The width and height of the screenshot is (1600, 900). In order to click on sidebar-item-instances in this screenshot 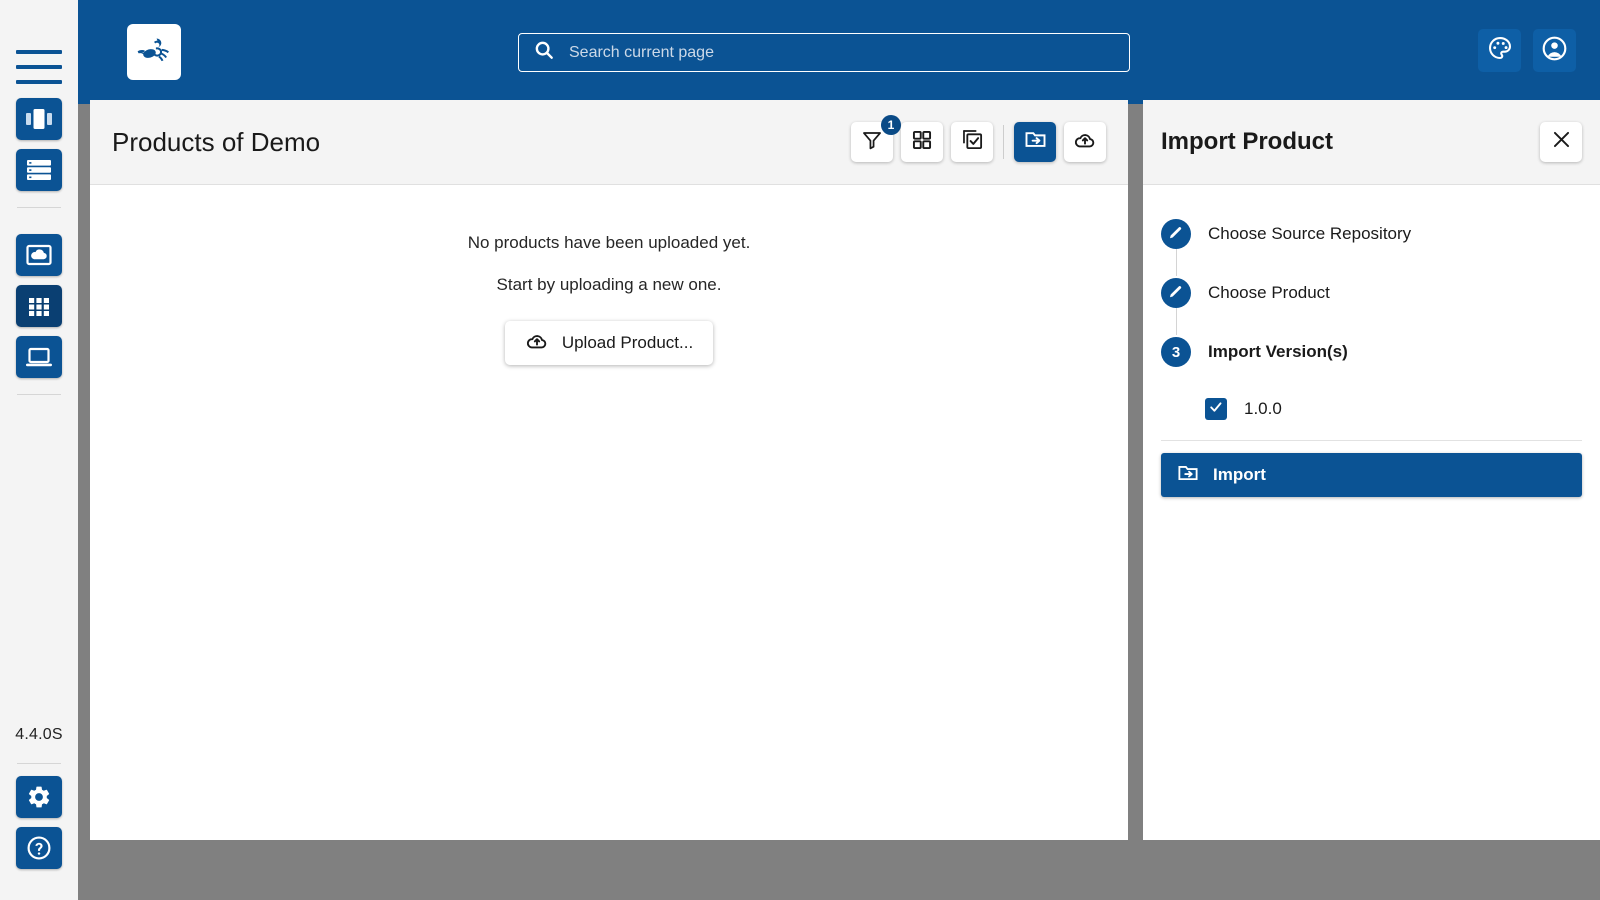, I will do `click(39, 357)`.